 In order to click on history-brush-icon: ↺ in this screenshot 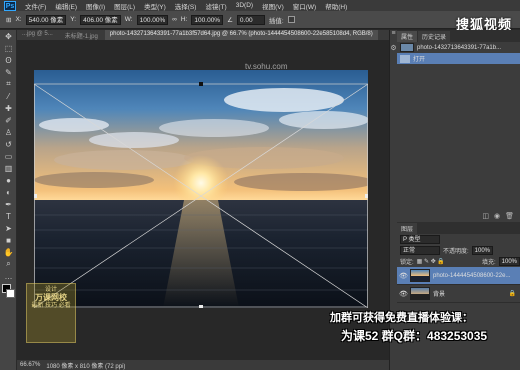, I will do `click(8, 144)`.